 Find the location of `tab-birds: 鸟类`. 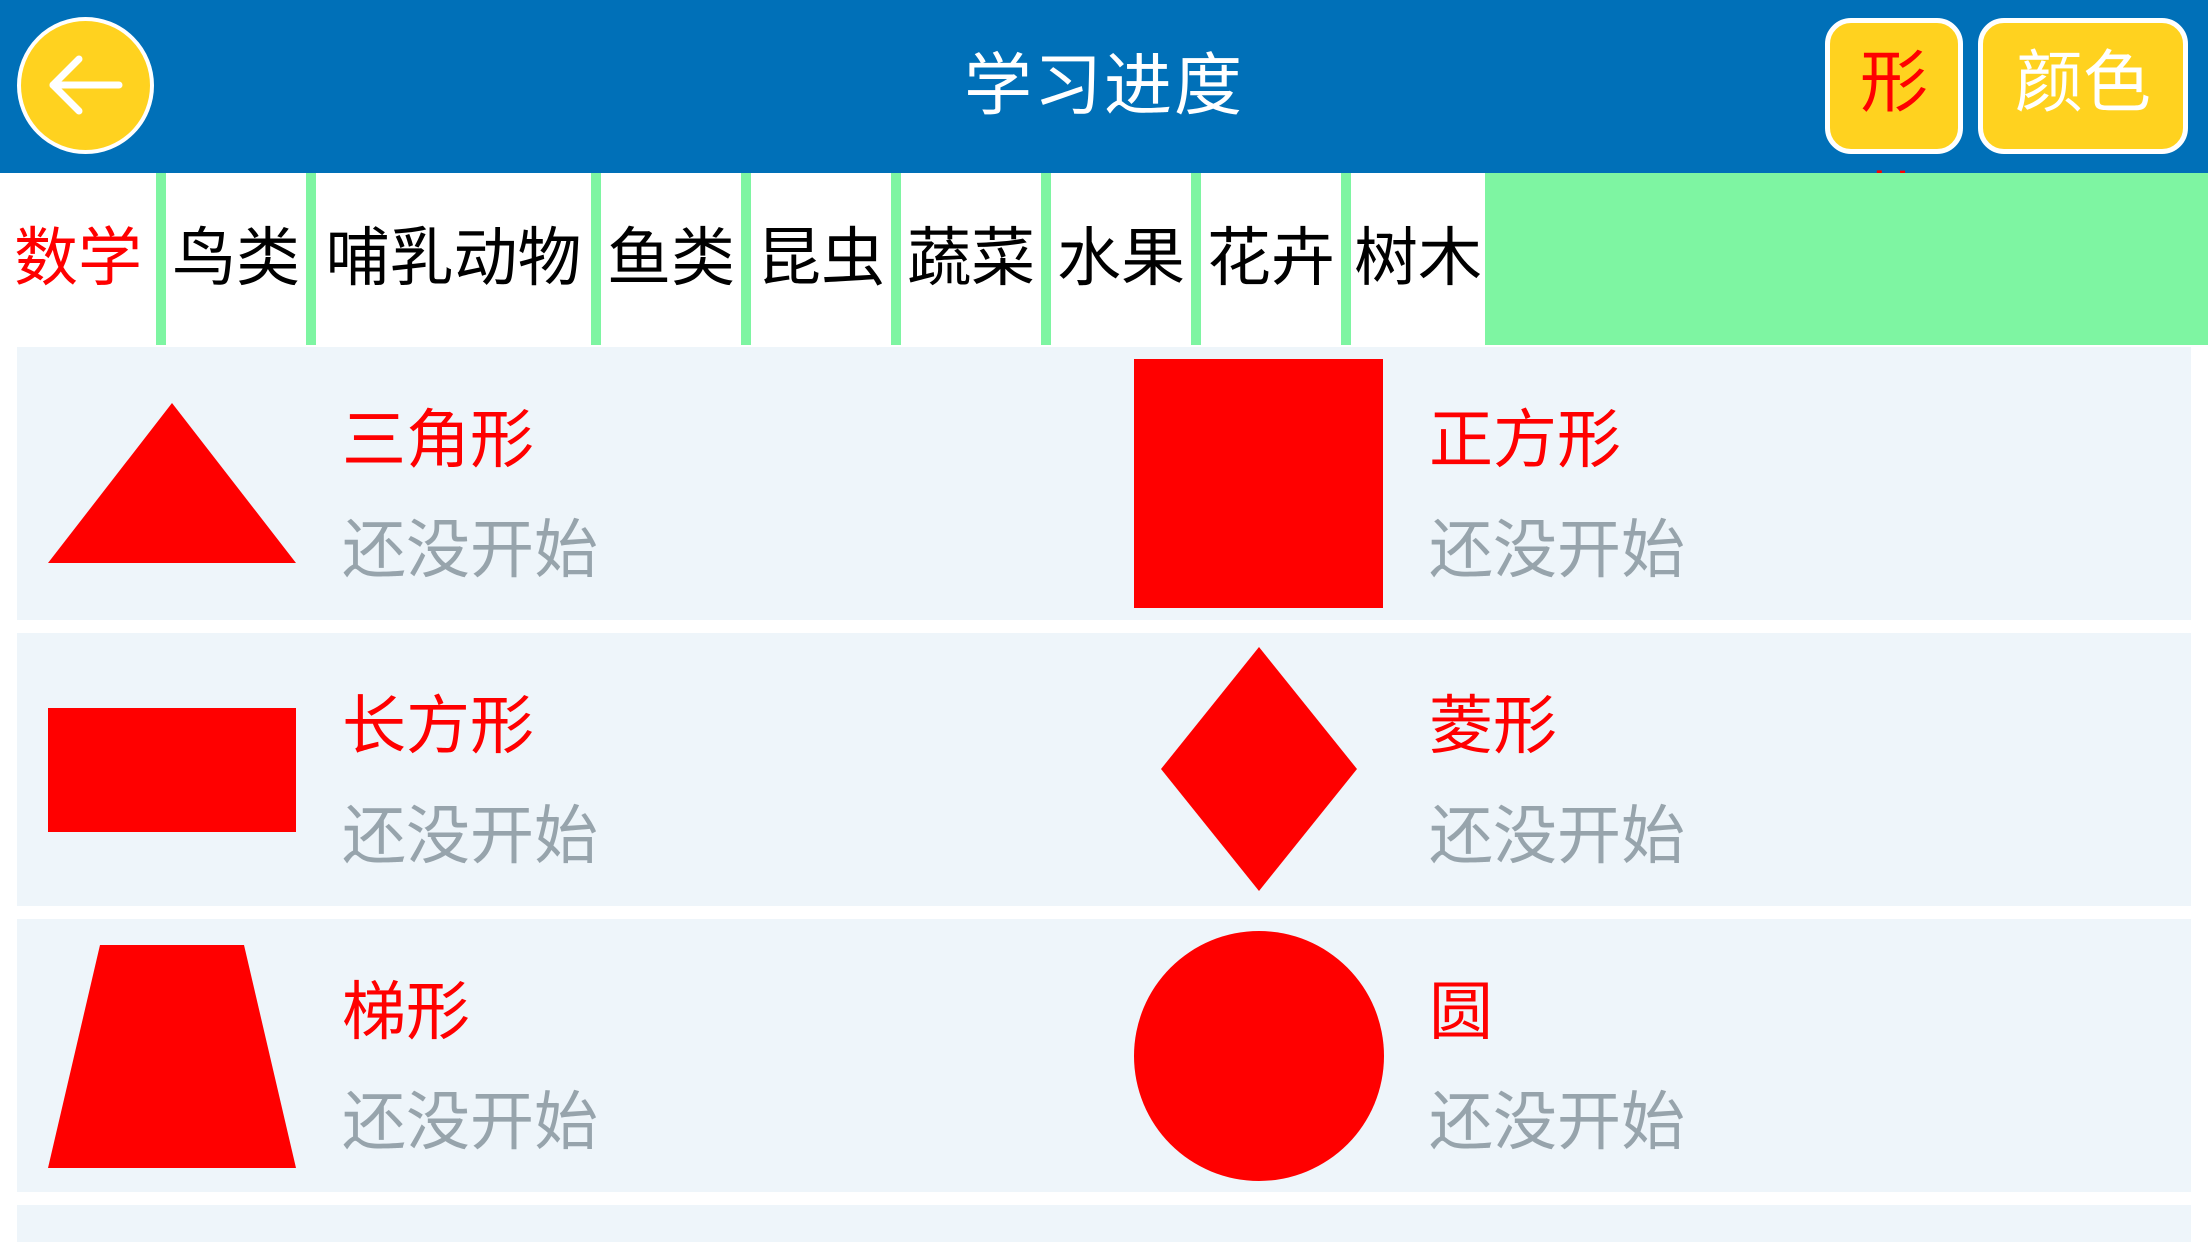

tab-birds: 鸟类 is located at coordinates (236, 259).